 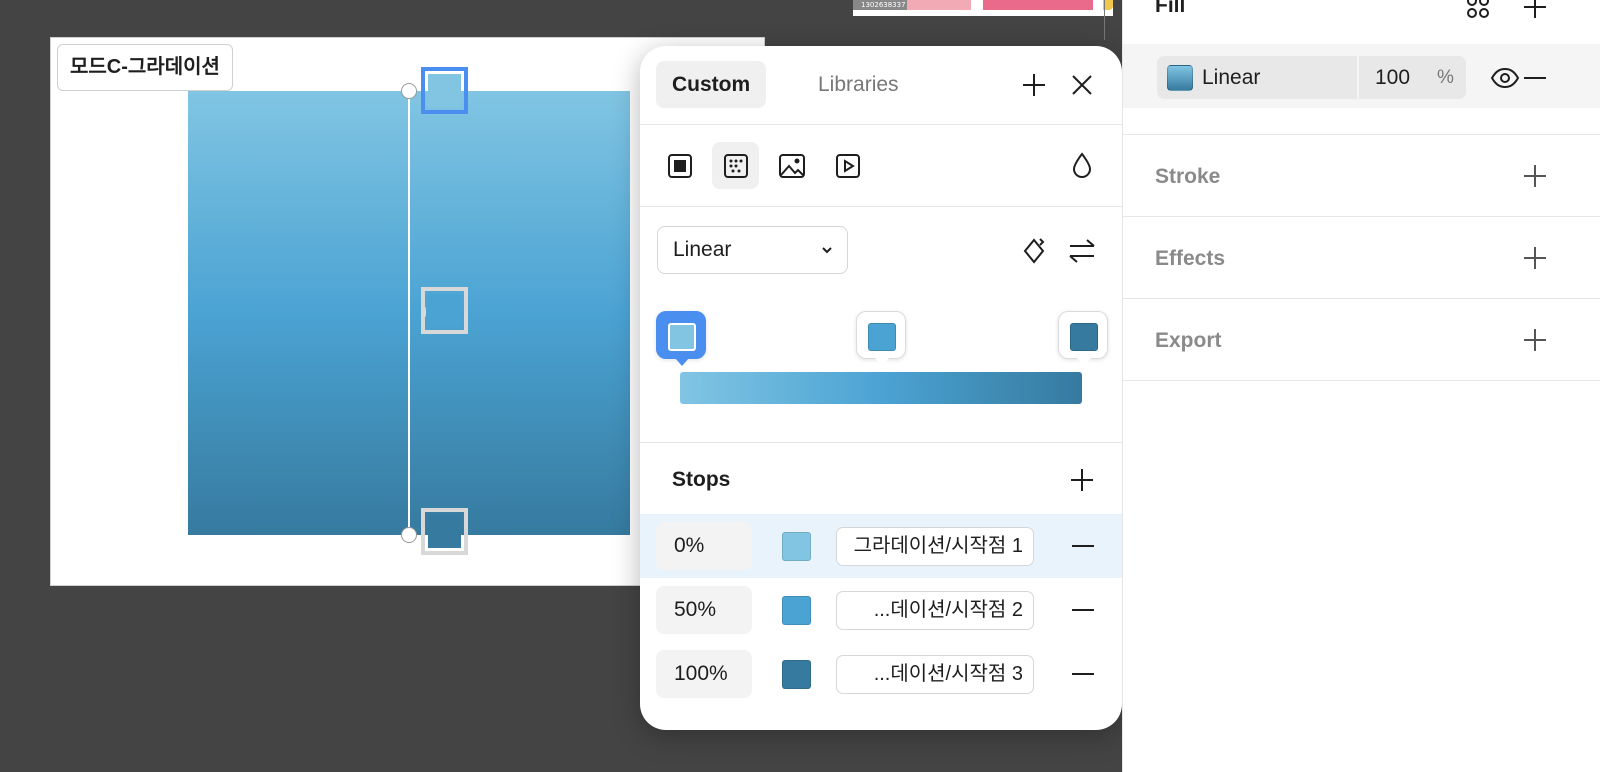 What do you see at coordinates (858, 84) in the screenshot?
I see `tab-libraries: Libraries` at bounding box center [858, 84].